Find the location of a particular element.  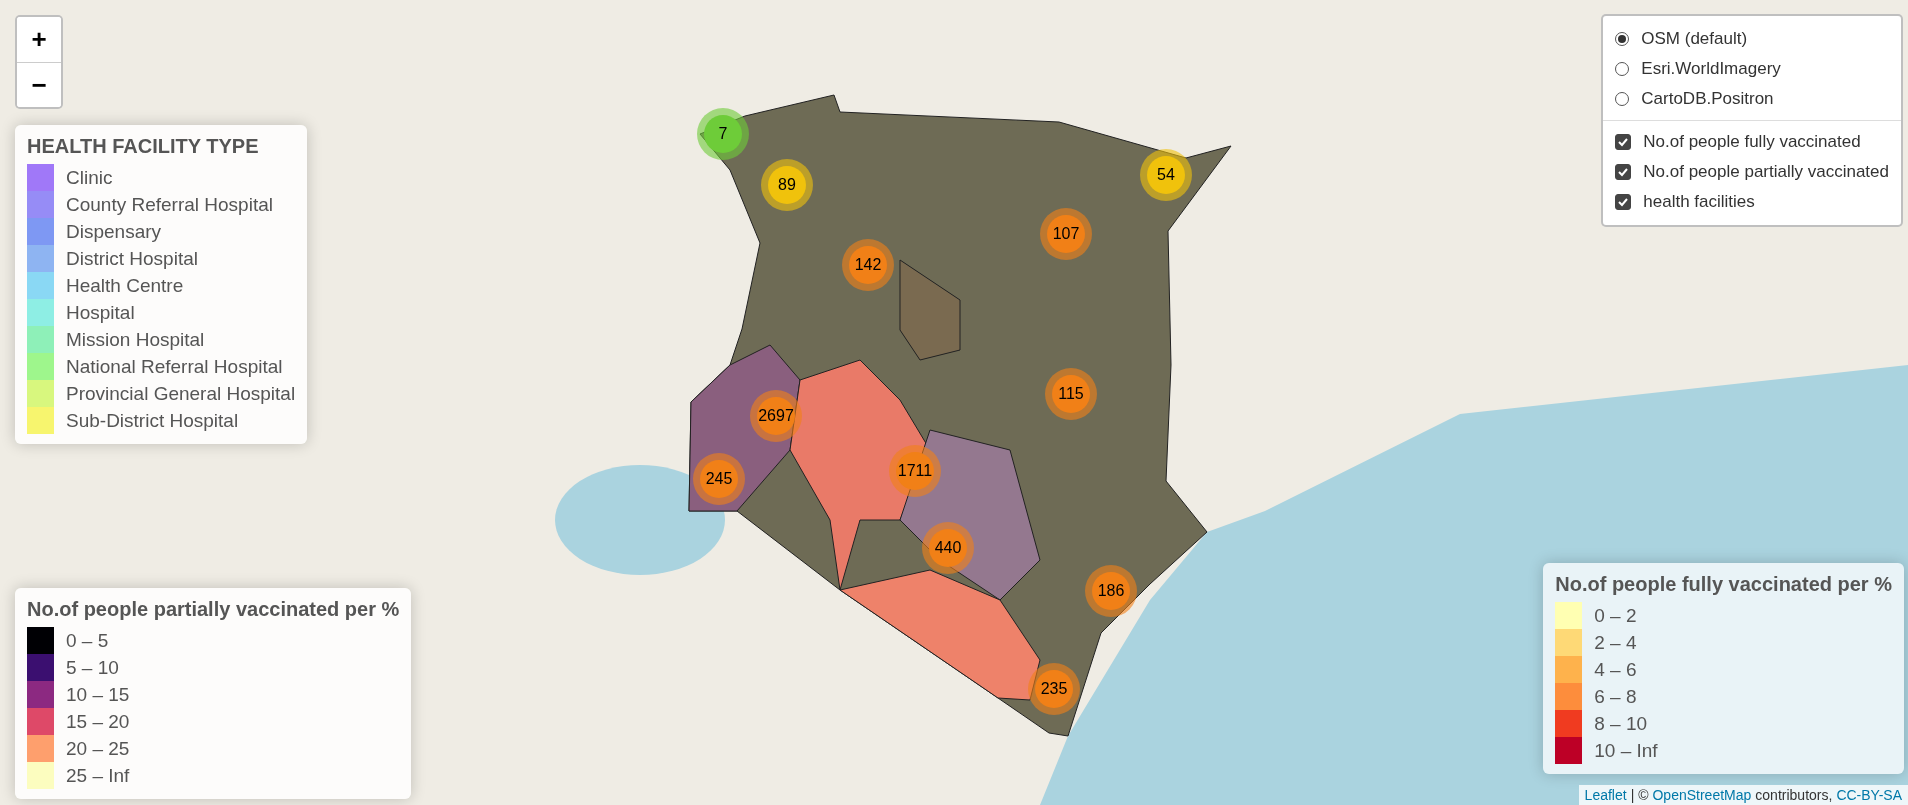

attribution-link: OpenStreetMap is located at coordinates (1702, 795).